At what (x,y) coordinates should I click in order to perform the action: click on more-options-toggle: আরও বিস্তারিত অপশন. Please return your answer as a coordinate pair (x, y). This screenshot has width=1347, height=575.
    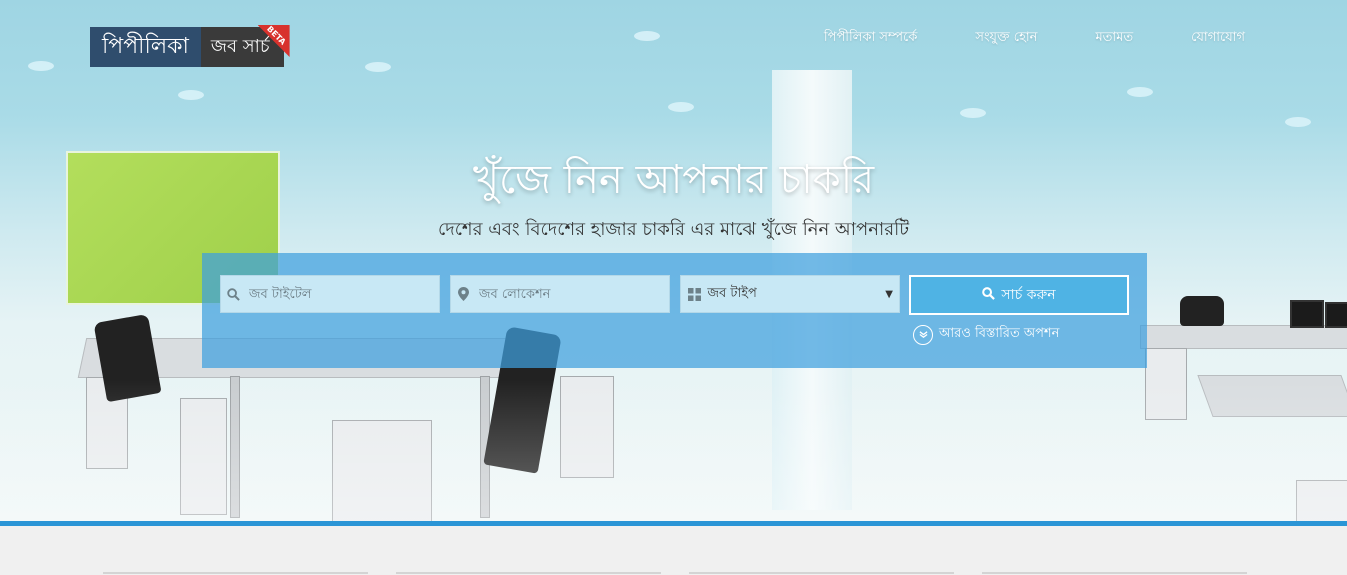
    Looking at the image, I should click on (986, 334).